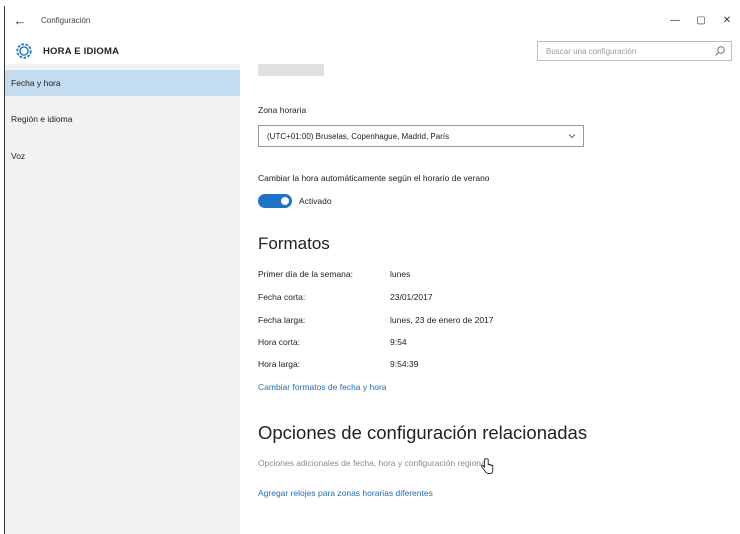 Image resolution: width=740 pixels, height=534 pixels. Describe the element at coordinates (122, 83) in the screenshot. I see `sidebar-item-fecha-y-hora: Fecha y hora` at that location.